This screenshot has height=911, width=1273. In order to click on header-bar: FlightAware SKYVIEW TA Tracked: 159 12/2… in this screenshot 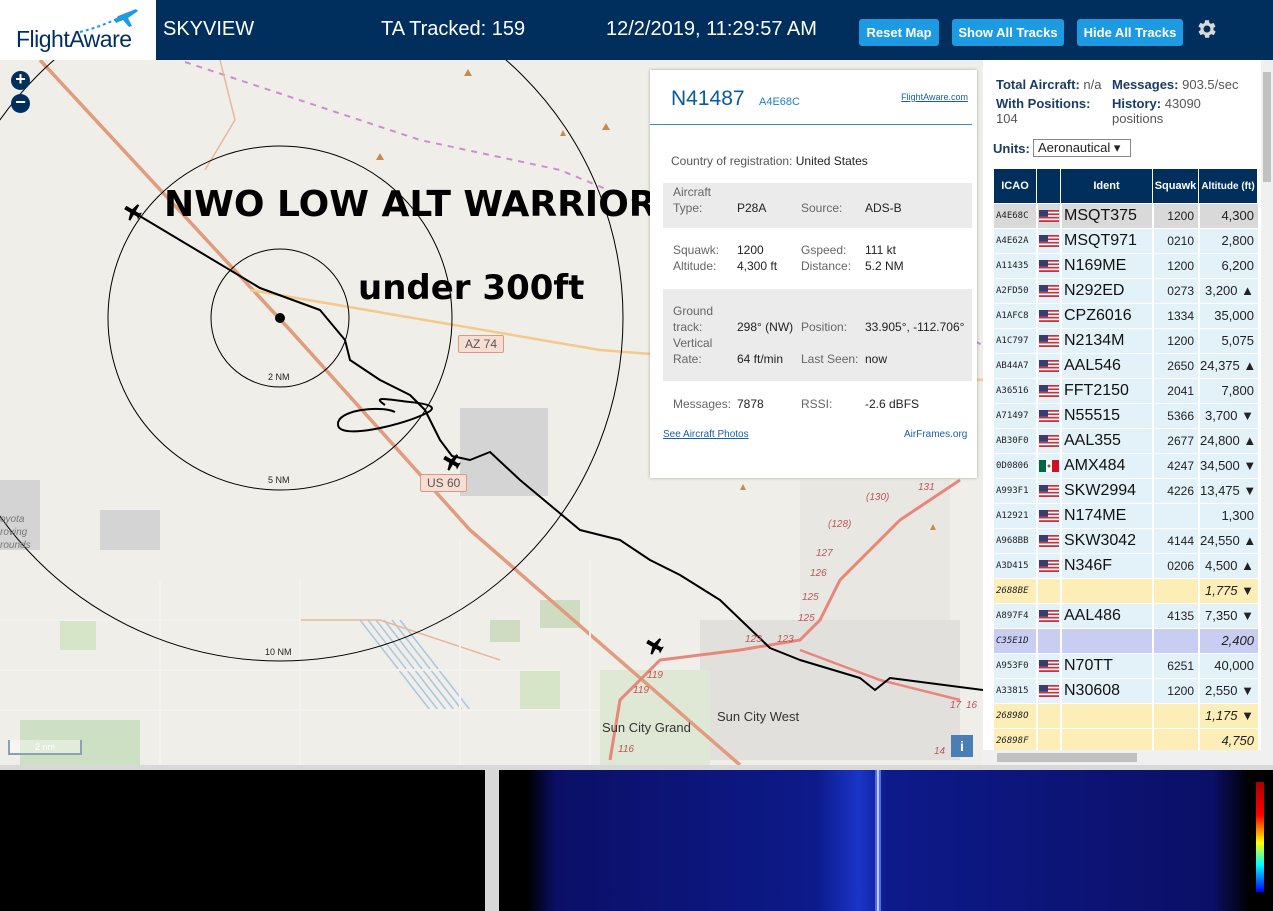, I will do `click(636, 30)`.